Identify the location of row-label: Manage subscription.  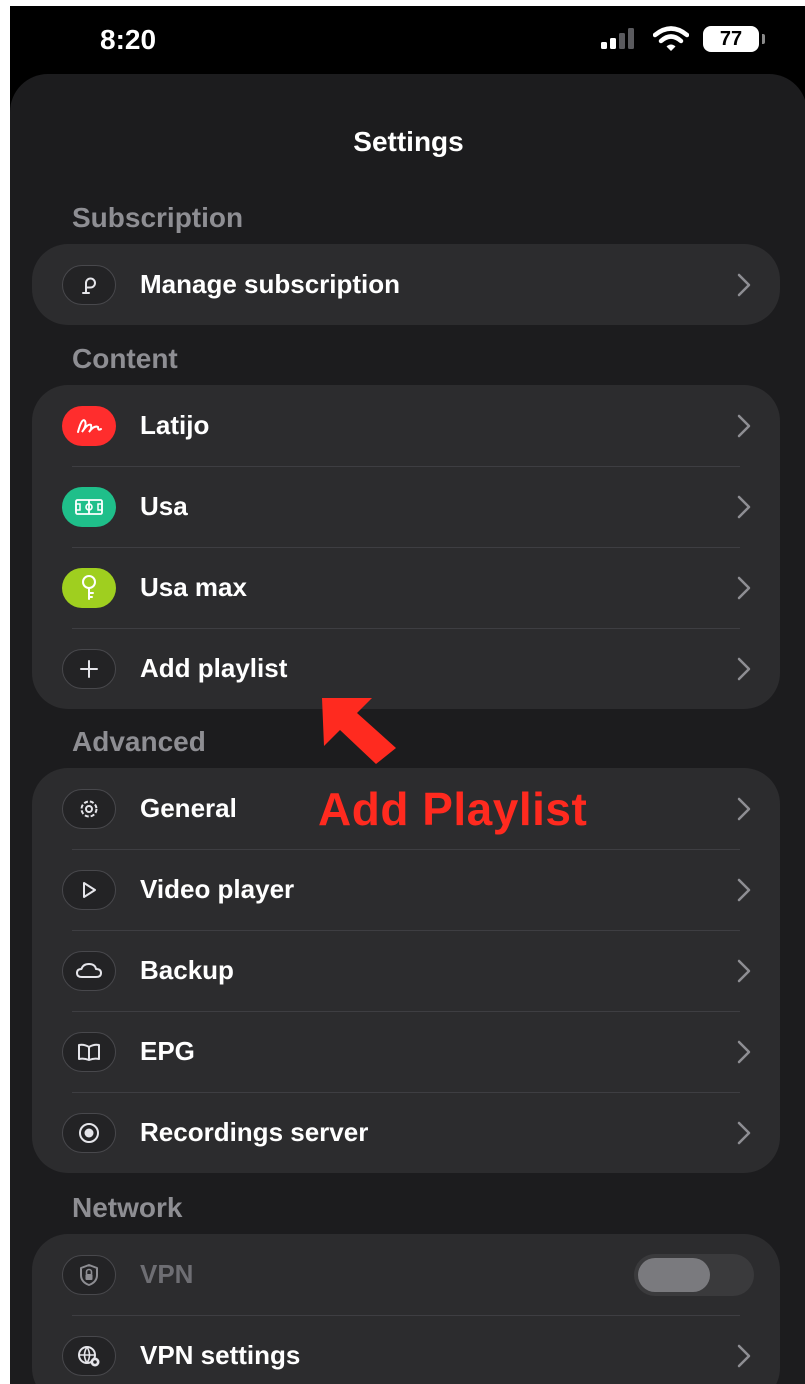
(270, 284).